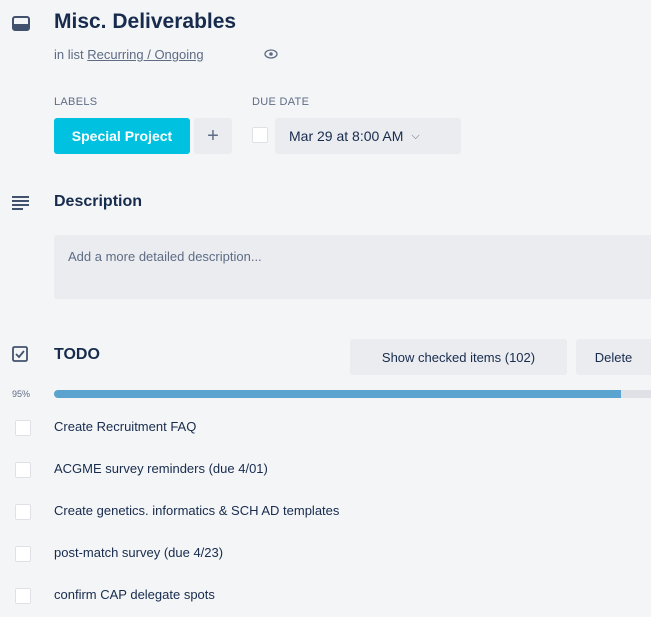  I want to click on checklist-item: ACGME survey reminders (due 4/01), so click(325, 470).